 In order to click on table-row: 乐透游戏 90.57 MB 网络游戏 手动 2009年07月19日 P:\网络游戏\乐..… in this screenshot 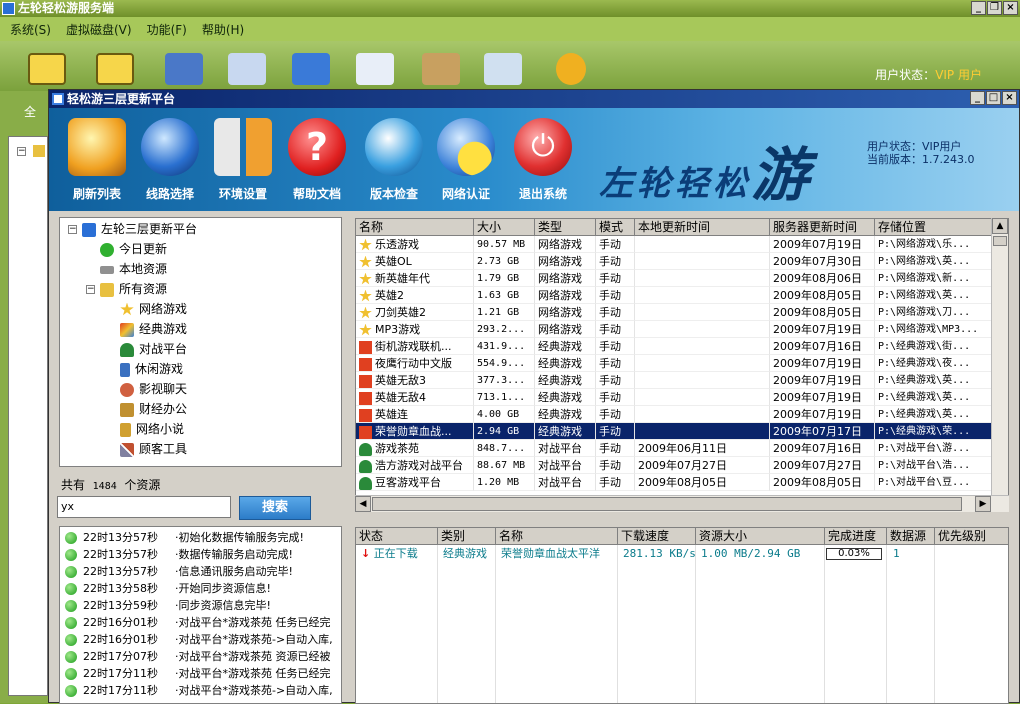, I will do `click(674, 244)`.